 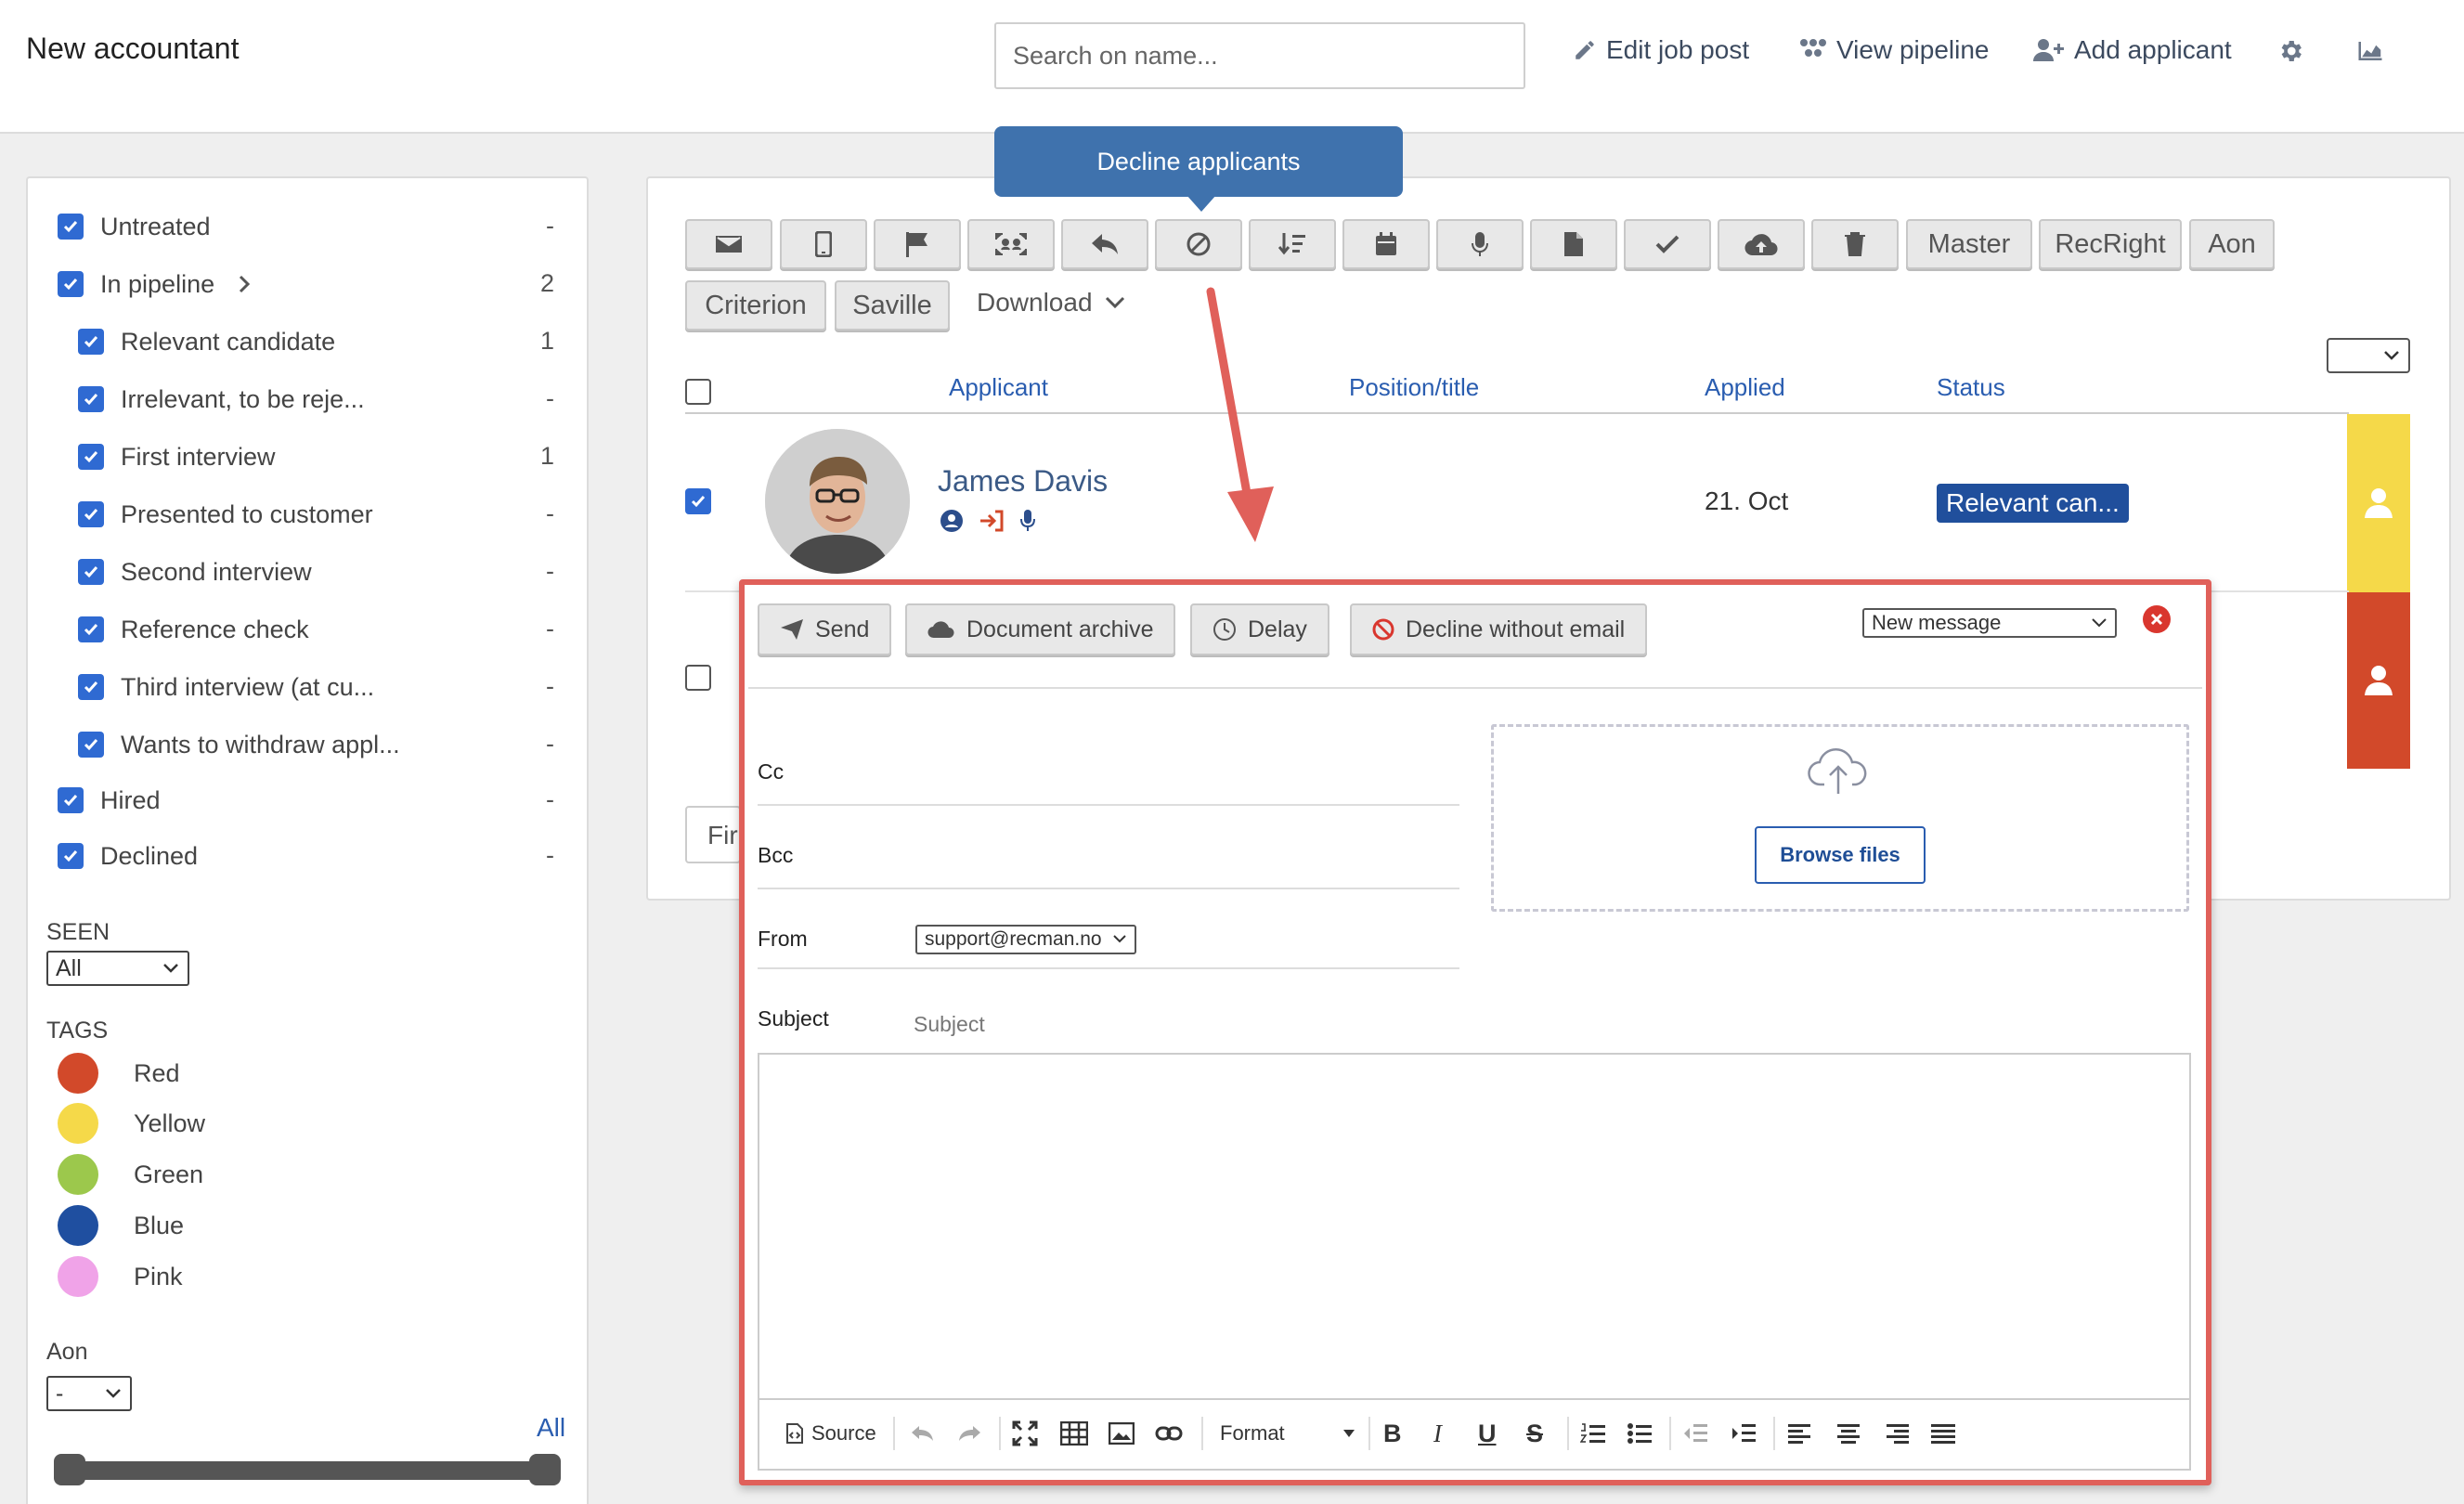 I want to click on status-filter-declined: Declined, so click(x=128, y=856).